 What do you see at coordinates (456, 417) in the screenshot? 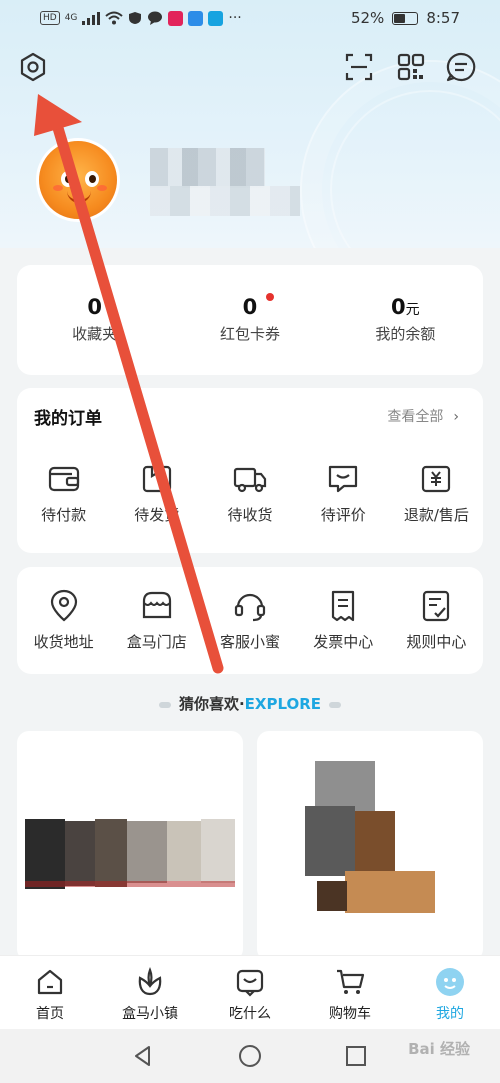
I see `chevron-right-icon: ›` at bounding box center [456, 417].